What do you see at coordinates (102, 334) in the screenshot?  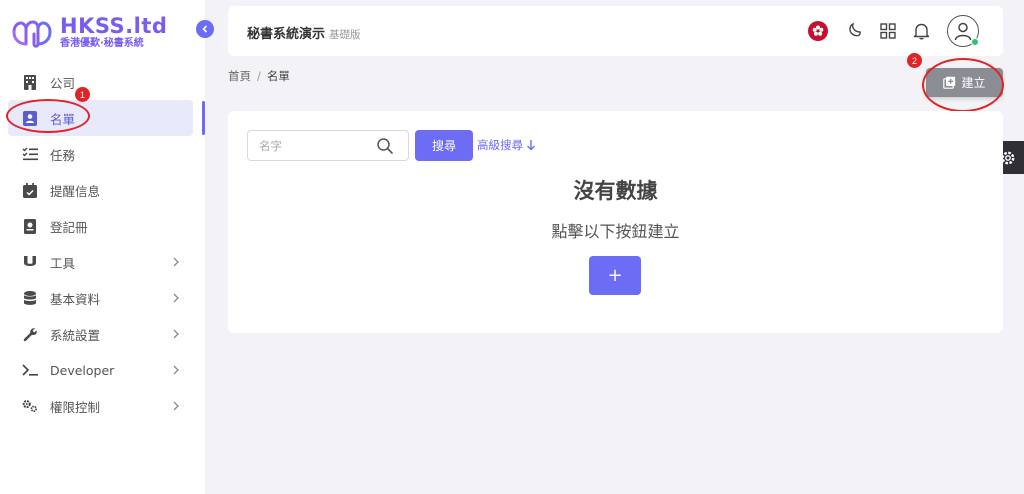 I see `sidebar-item-system-settings: 系統設置` at bounding box center [102, 334].